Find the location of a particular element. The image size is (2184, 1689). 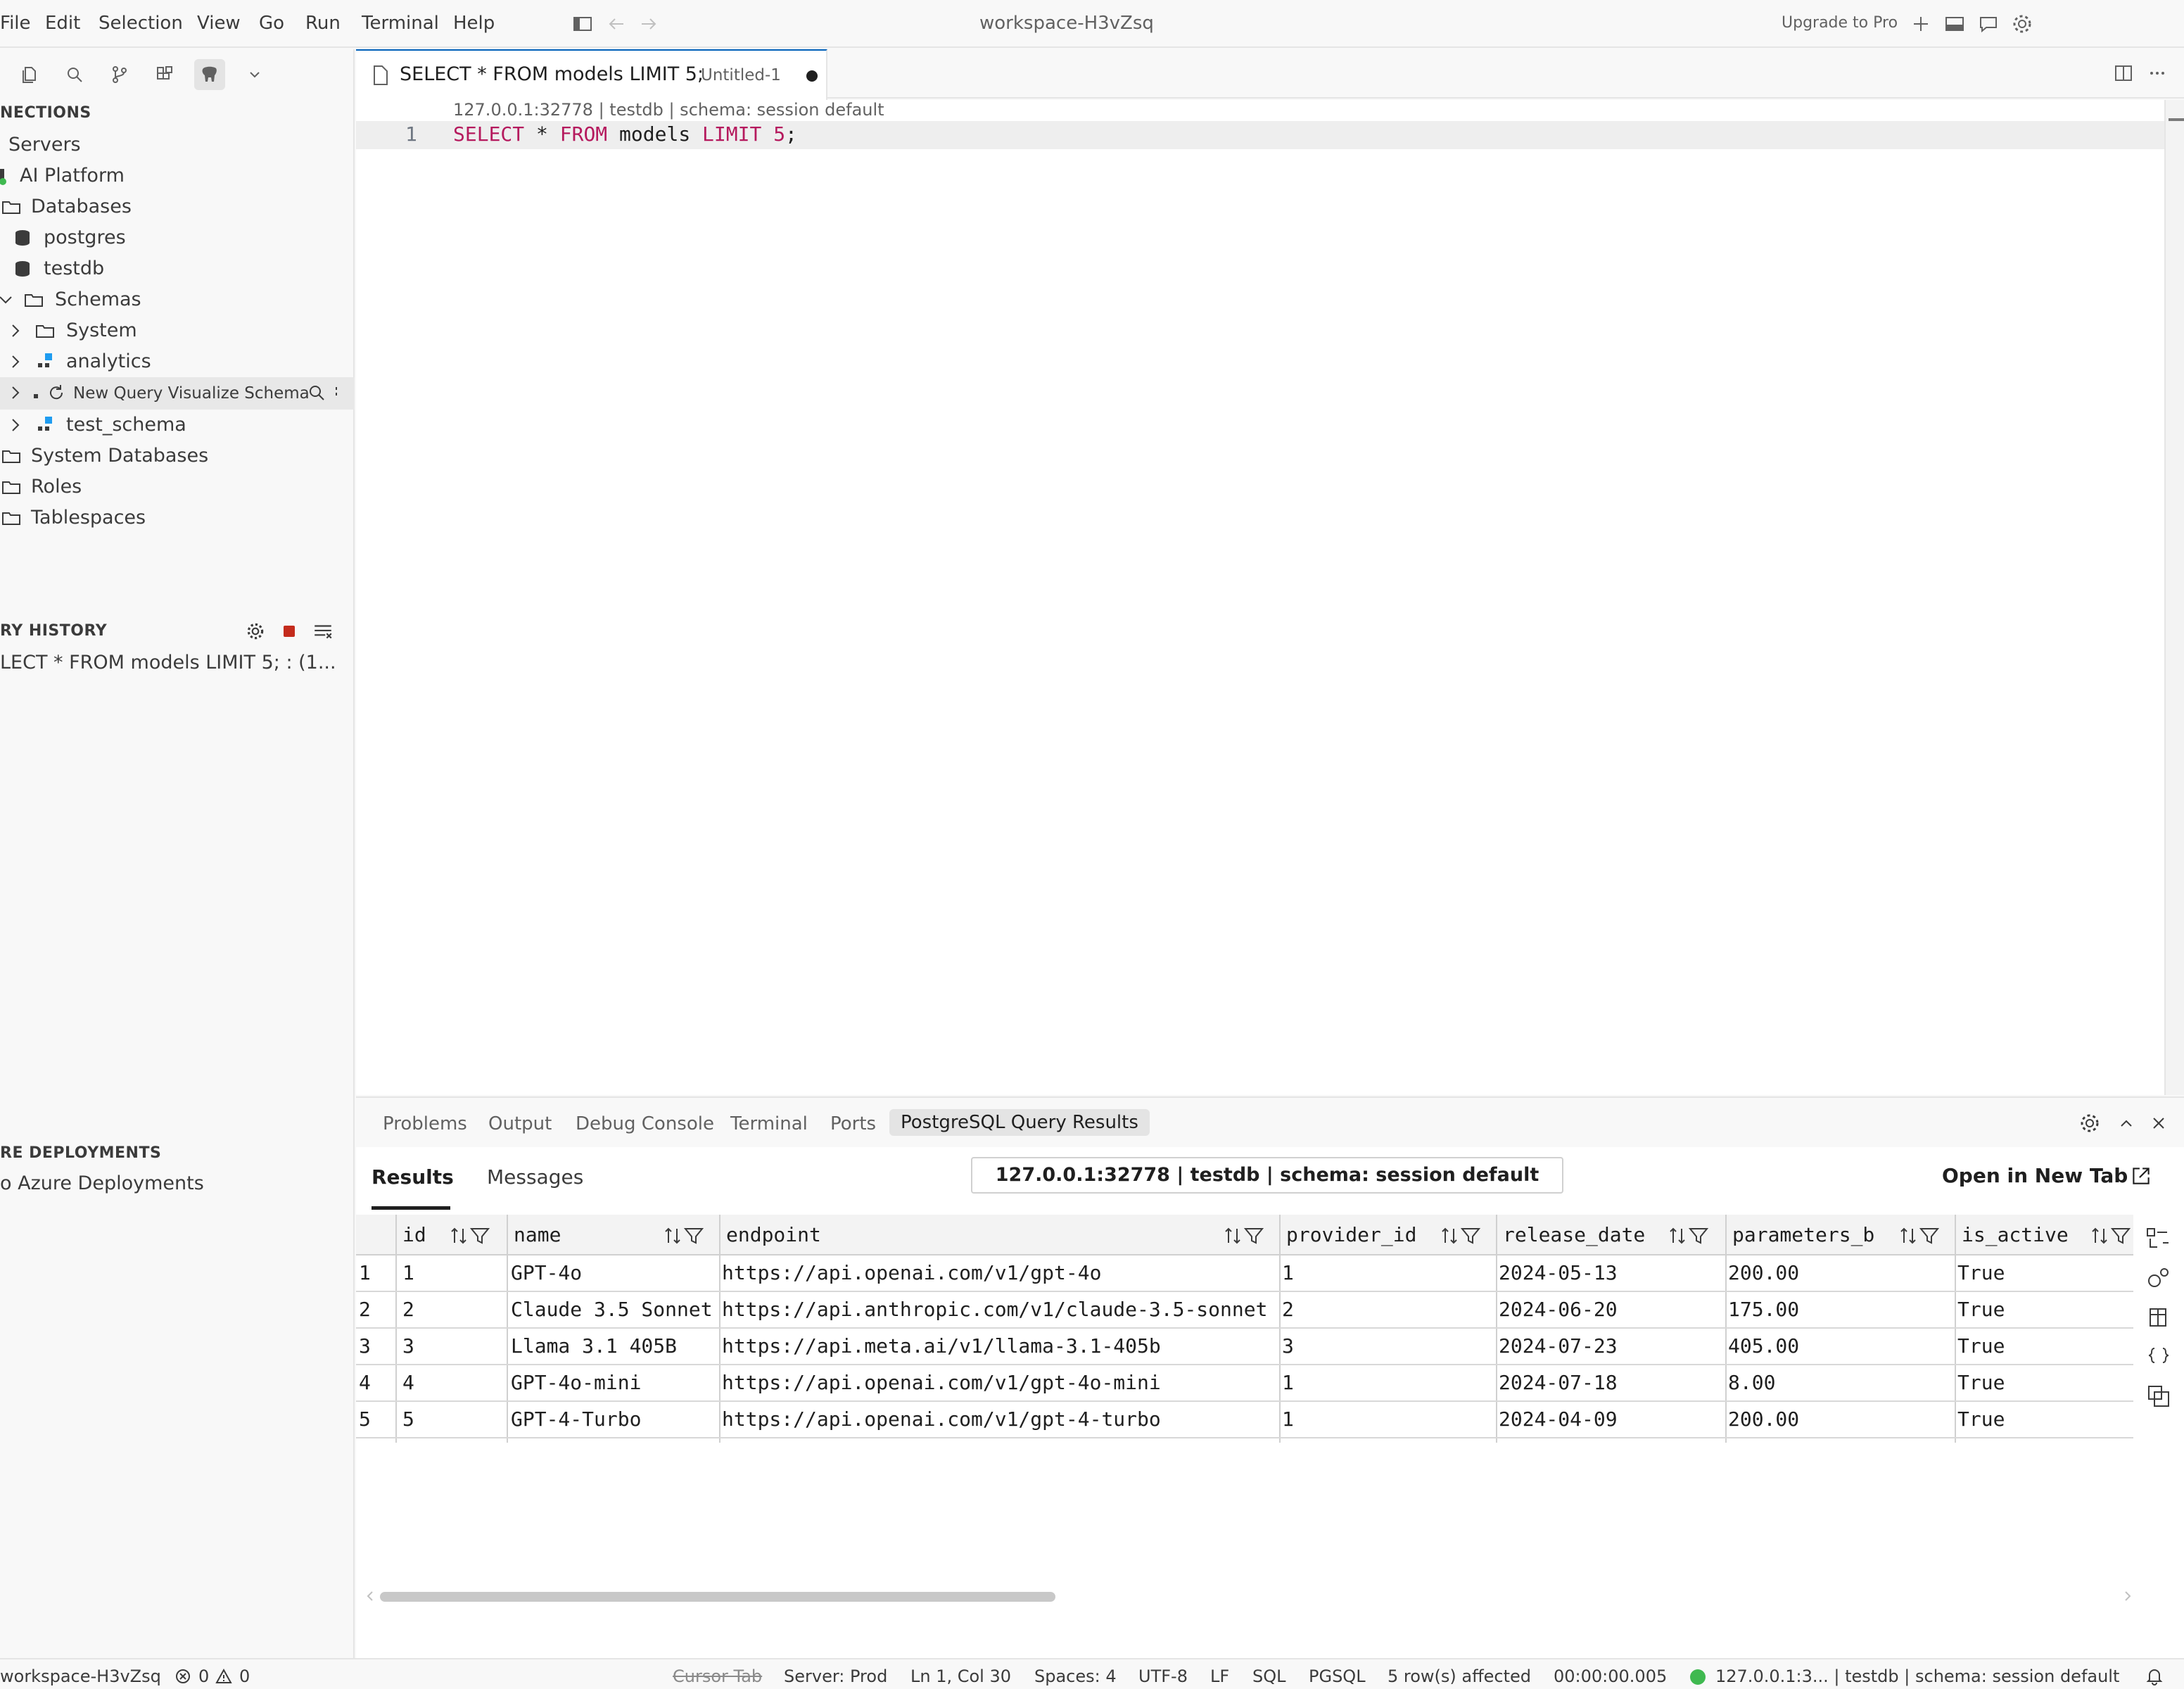

tree-item-servers: Servers is located at coordinates (178, 144).